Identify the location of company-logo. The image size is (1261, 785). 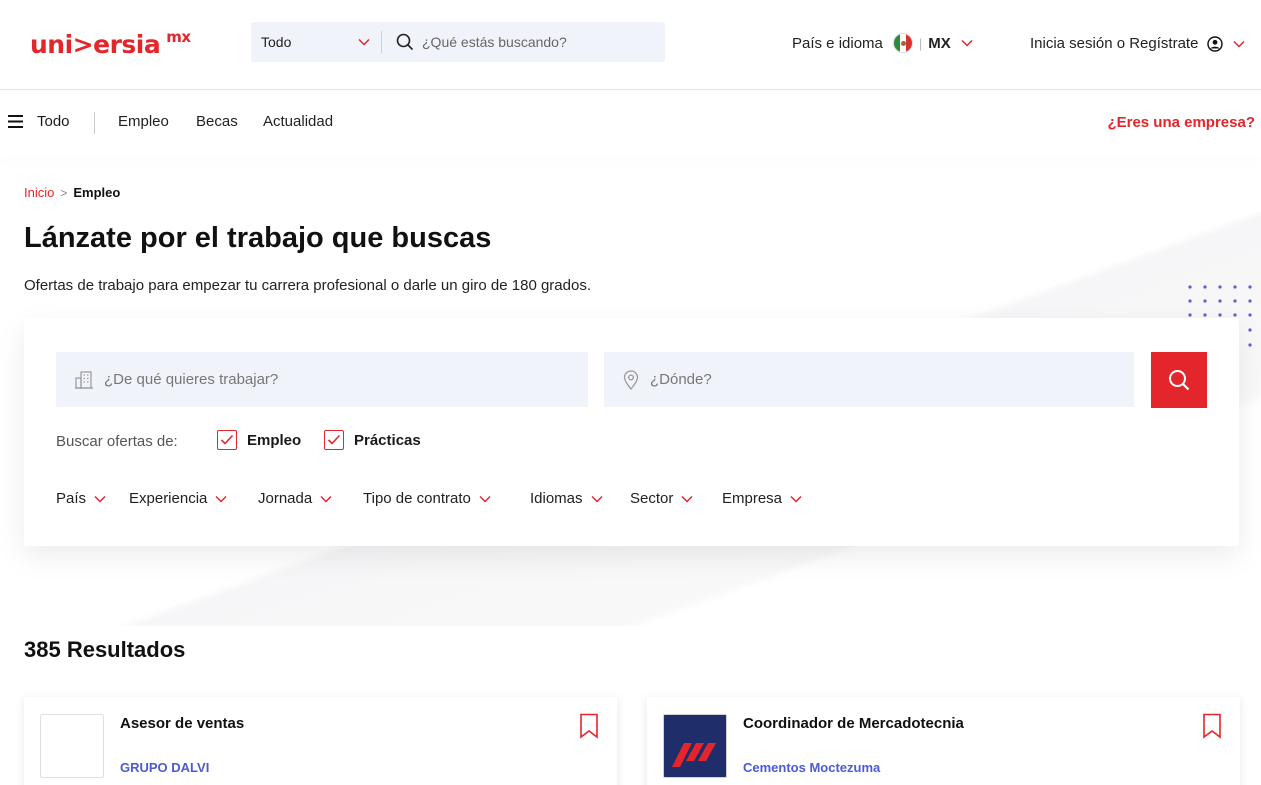
(695, 746).